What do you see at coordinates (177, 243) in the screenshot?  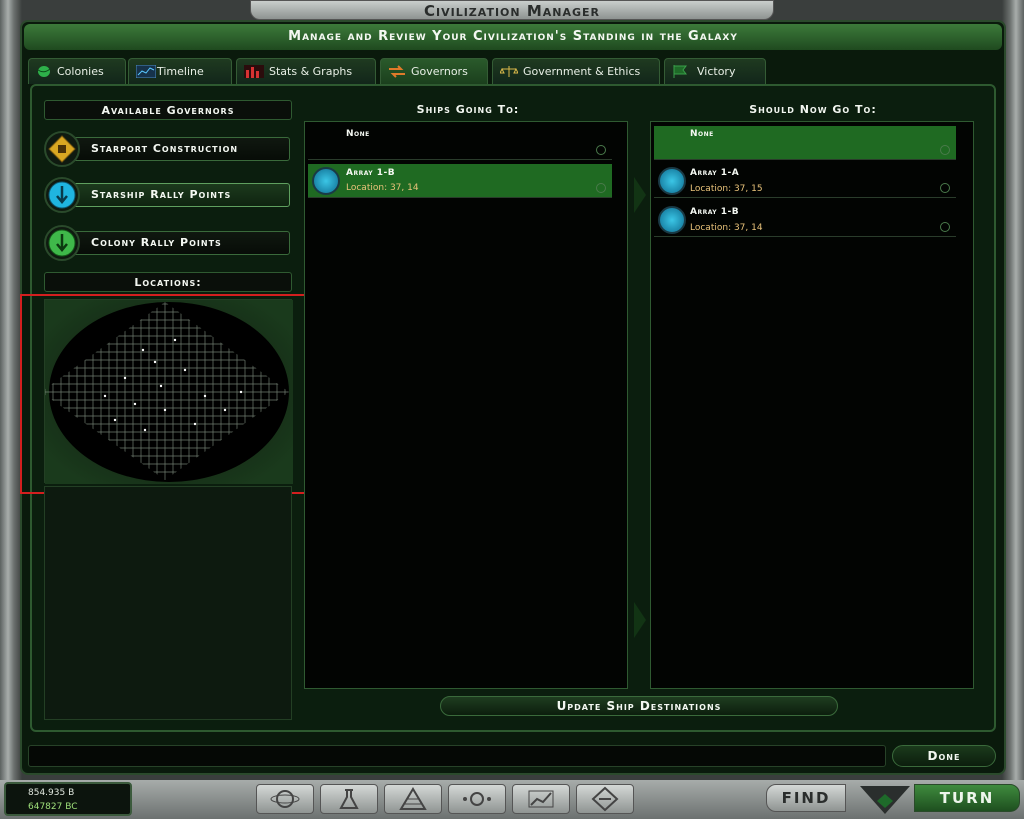 I see `governor-label: Colony Rally Points` at bounding box center [177, 243].